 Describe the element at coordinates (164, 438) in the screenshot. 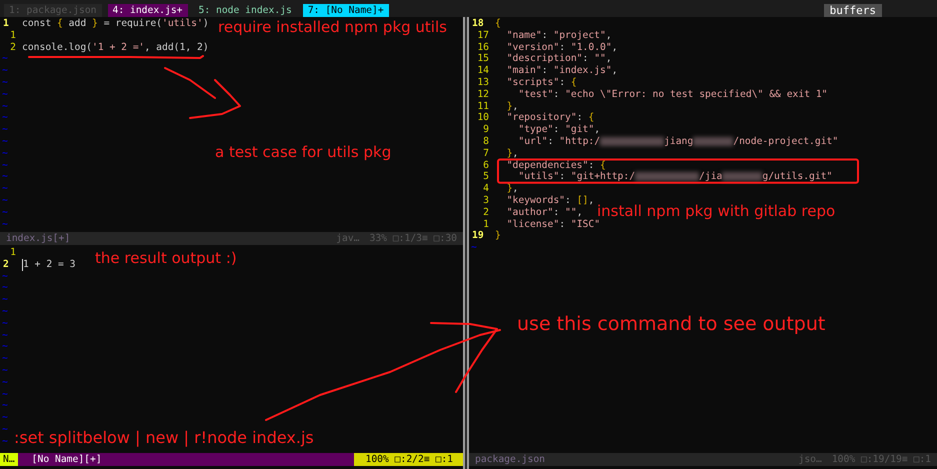

I see `handwritten-note: :set splitbelow | new | r!node index.js` at that location.